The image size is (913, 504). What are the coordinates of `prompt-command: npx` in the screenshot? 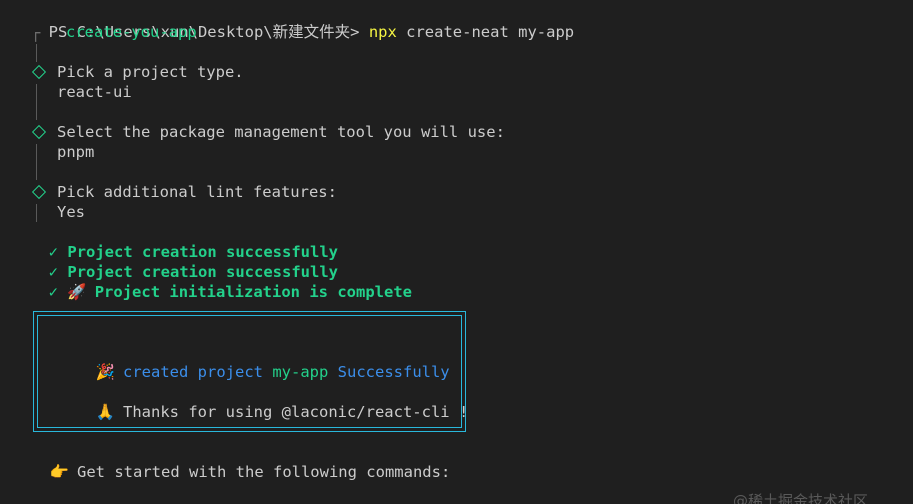 It's located at (382, 32).